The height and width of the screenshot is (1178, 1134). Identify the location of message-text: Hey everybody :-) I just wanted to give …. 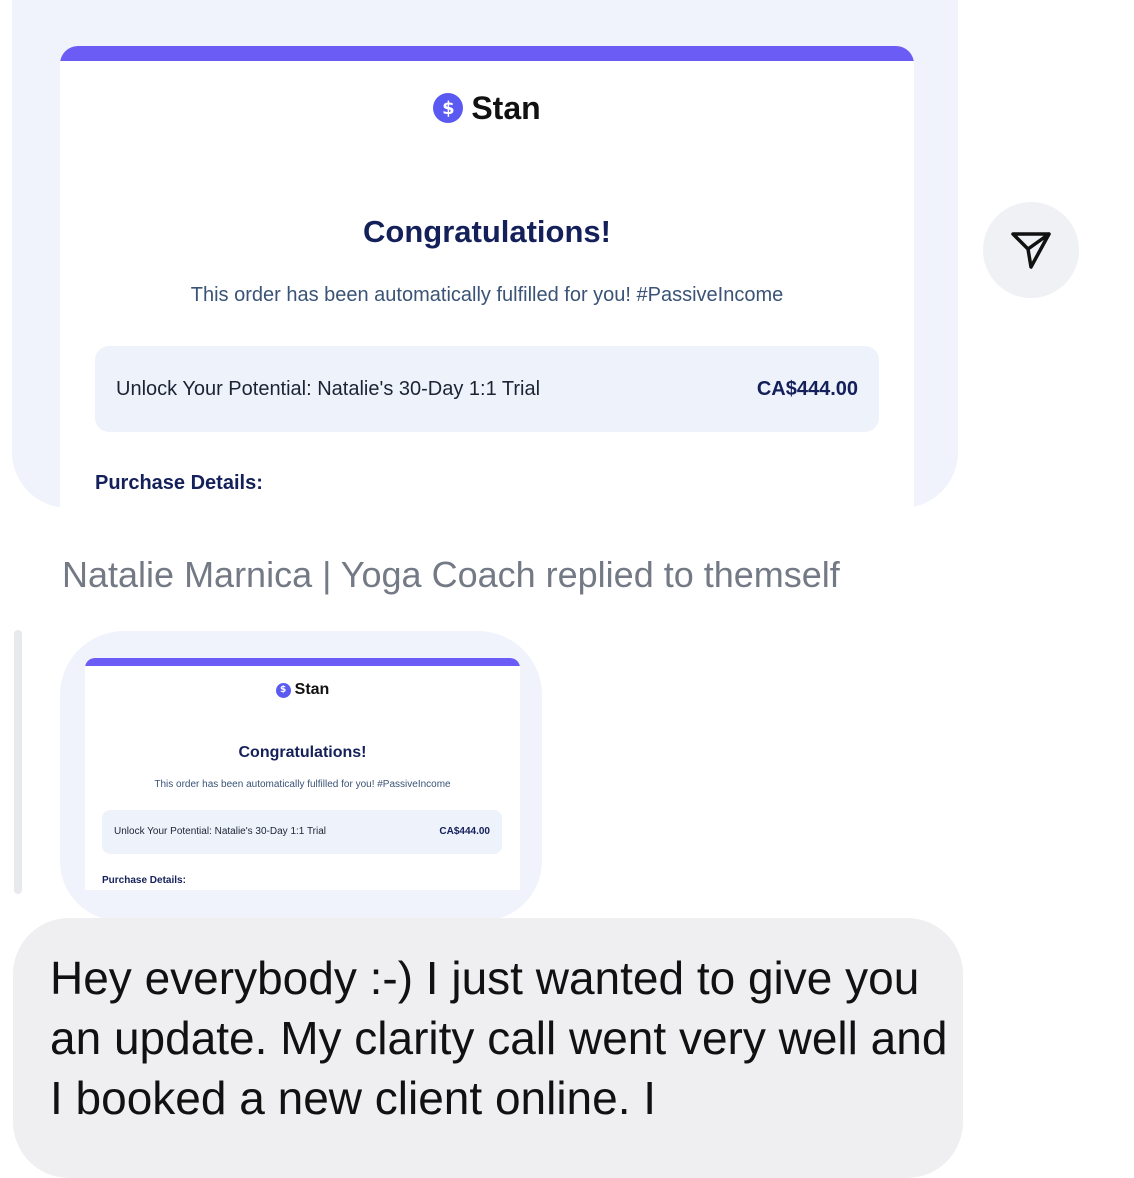
(499, 1038).